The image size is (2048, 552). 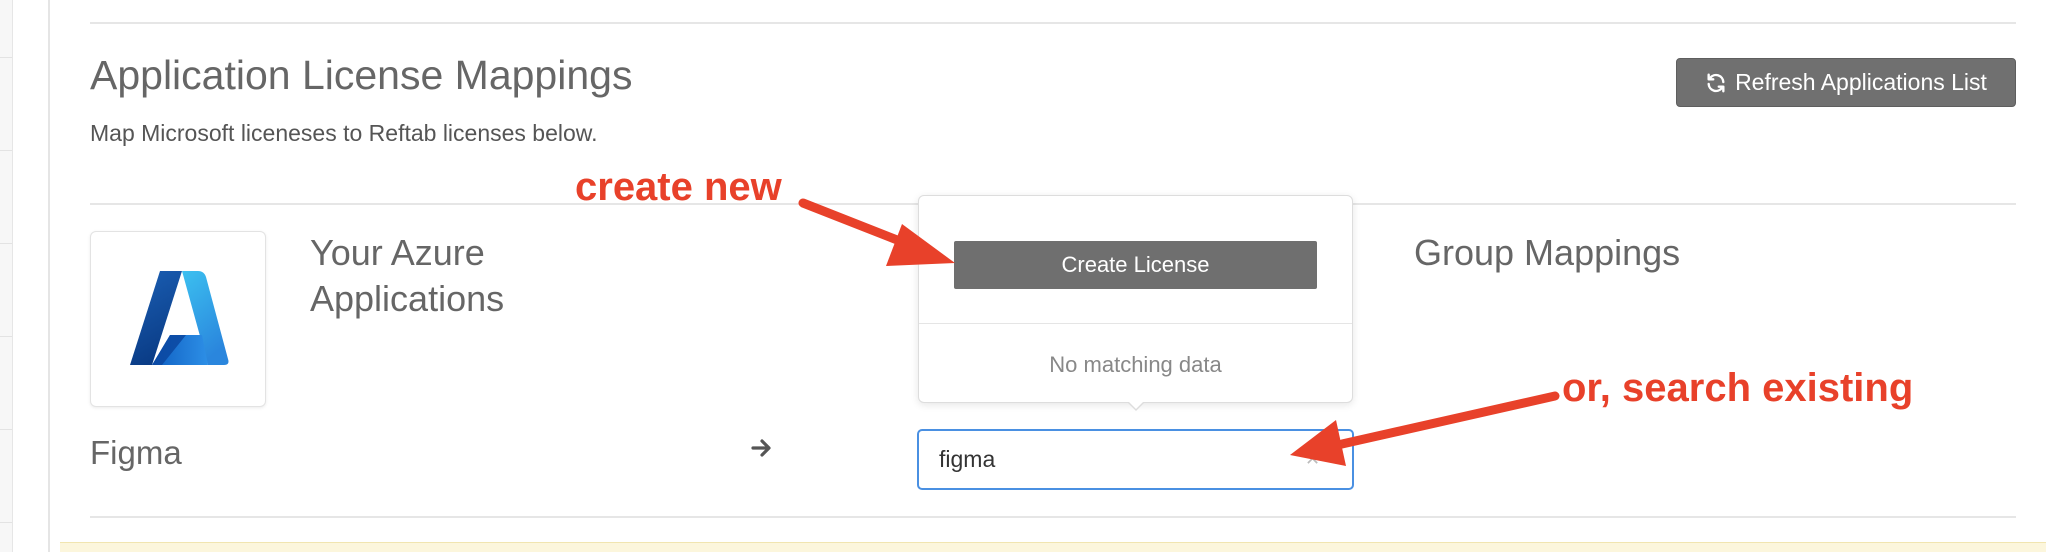 What do you see at coordinates (136, 452) in the screenshot?
I see `application-name: Figma` at bounding box center [136, 452].